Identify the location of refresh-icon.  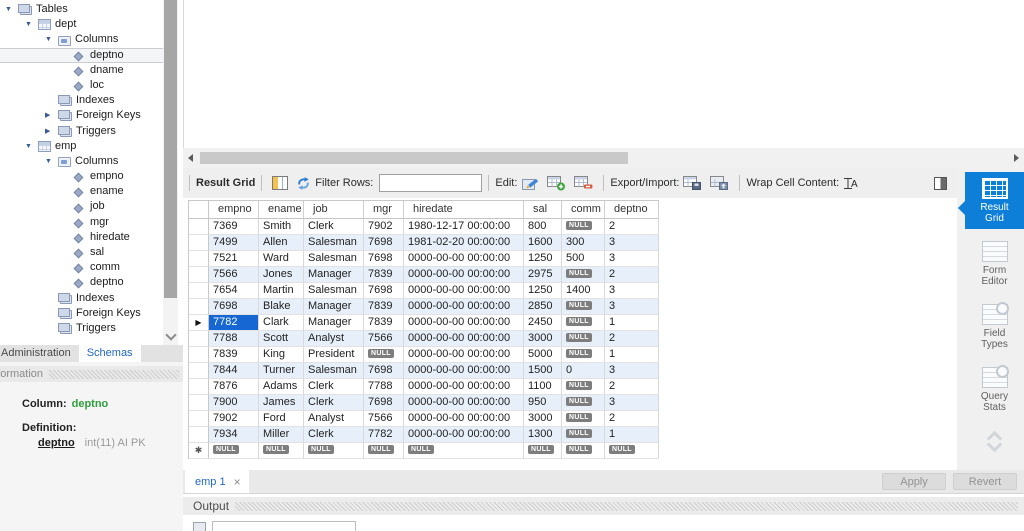
(303, 183).